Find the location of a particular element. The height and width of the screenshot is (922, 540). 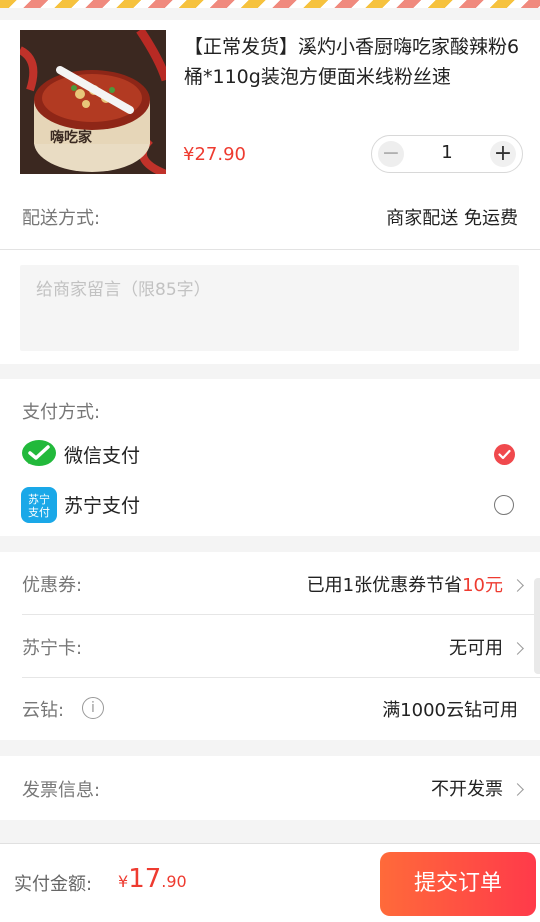

quantity-decrease-button: − is located at coordinates (391, 154).